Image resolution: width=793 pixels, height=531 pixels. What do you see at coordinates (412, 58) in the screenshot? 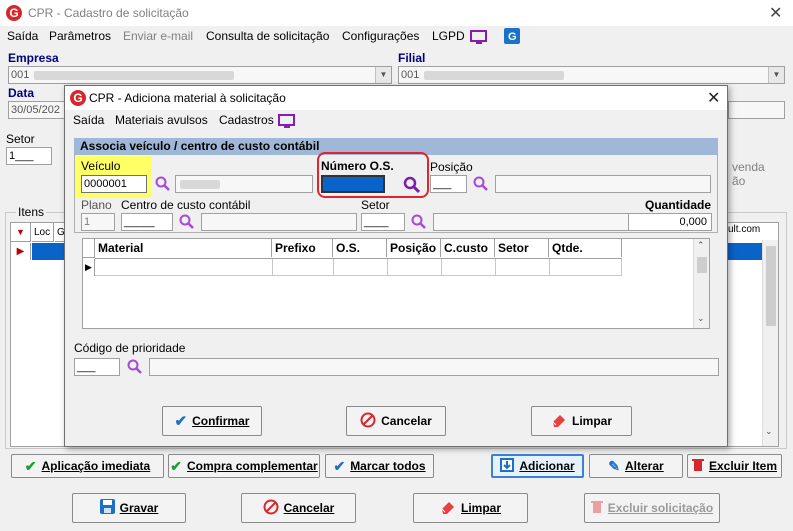
I see `filial-label: Filial` at bounding box center [412, 58].